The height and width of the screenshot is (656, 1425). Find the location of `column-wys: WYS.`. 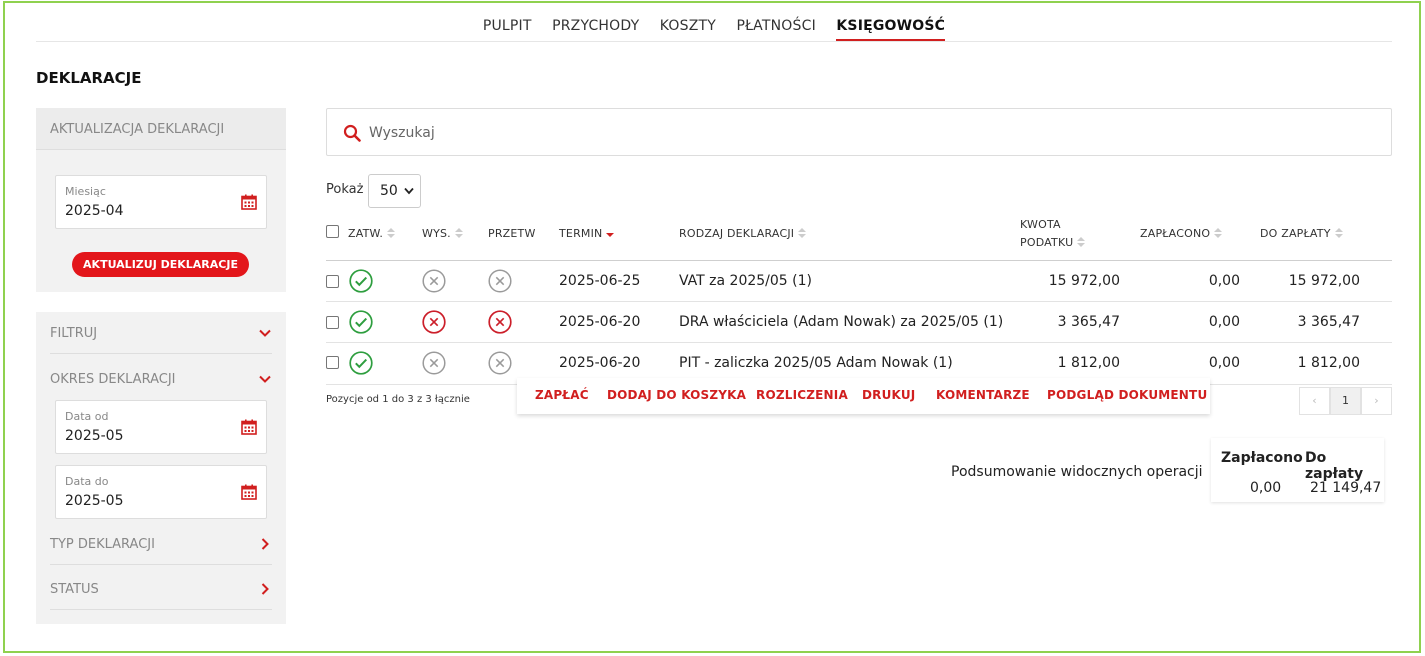

column-wys: WYS. is located at coordinates (442, 233).